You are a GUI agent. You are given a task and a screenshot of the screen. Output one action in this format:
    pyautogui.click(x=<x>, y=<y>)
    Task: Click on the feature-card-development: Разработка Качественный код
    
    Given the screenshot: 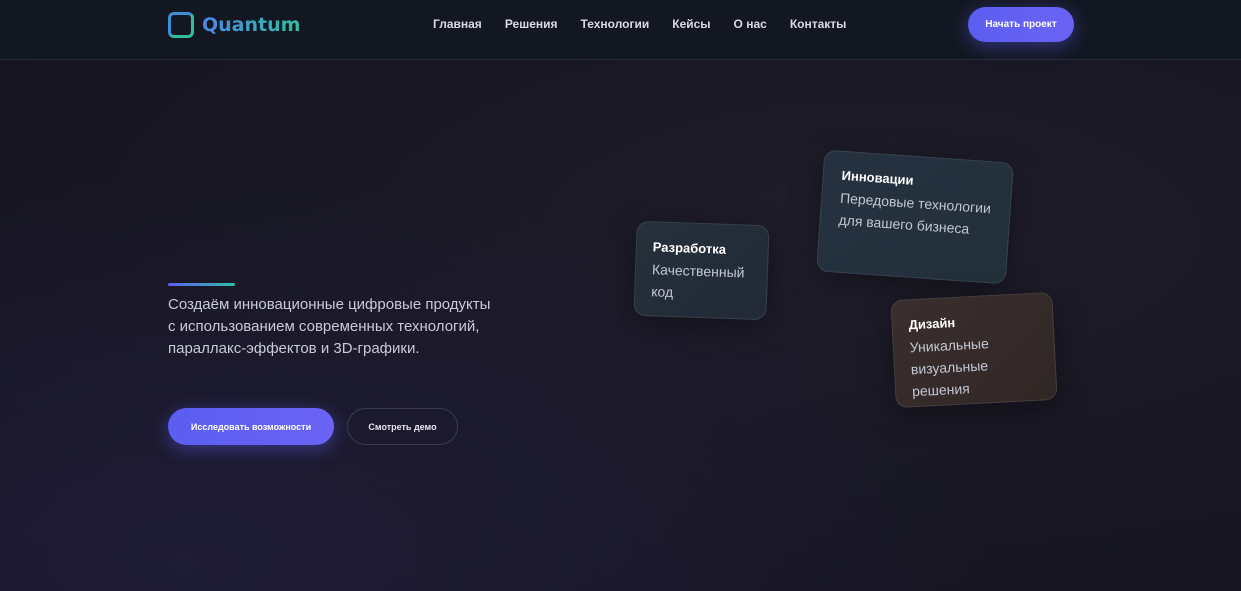 What is the action you would take?
    pyautogui.click(x=701, y=270)
    